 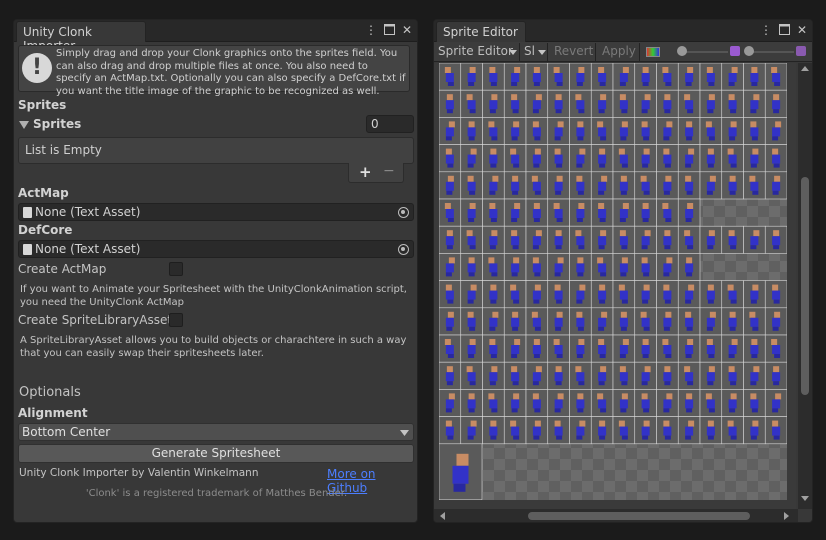 I want to click on horizontal-scrollbar, so click(x=616, y=515).